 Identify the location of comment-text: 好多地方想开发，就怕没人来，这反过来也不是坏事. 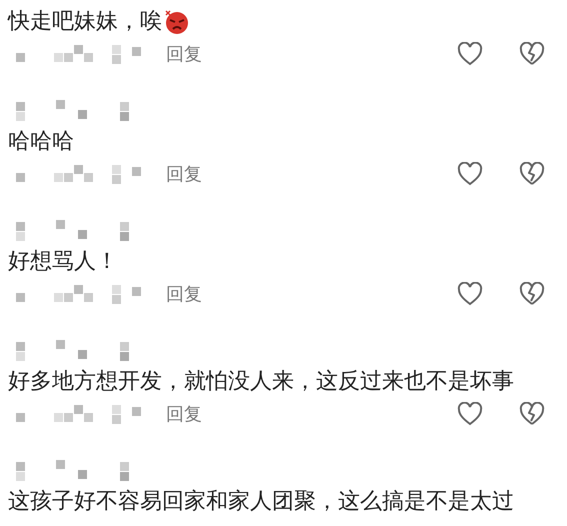
(261, 382).